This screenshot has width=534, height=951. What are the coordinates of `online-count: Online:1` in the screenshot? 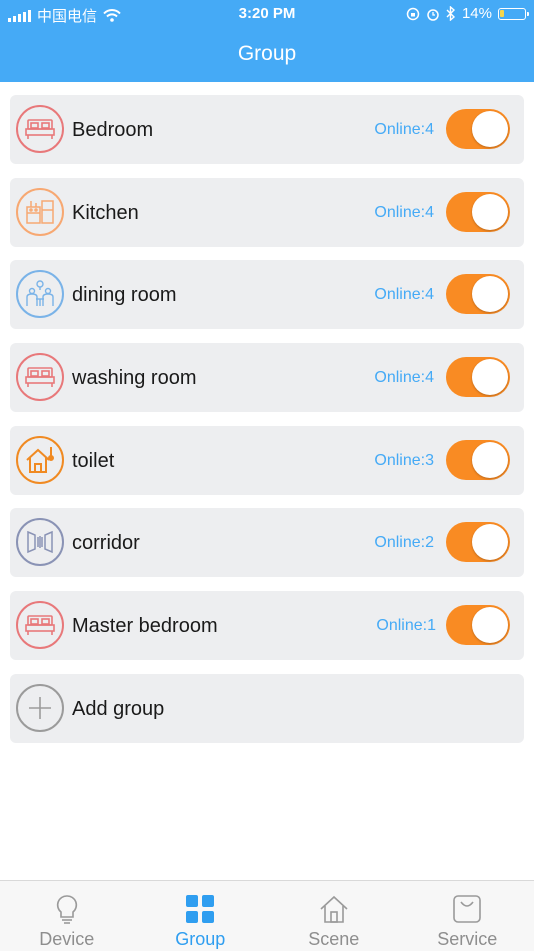 It's located at (406, 626).